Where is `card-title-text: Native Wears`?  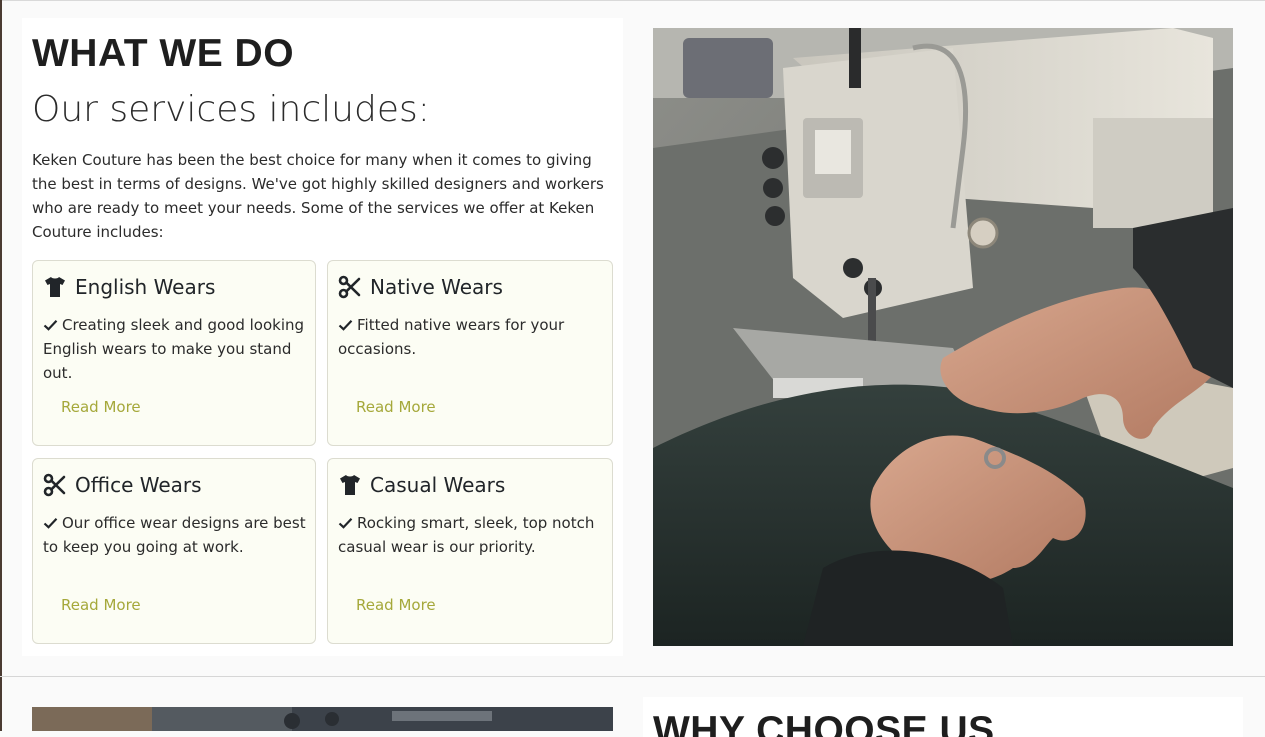 card-title-text: Native Wears is located at coordinates (436, 287).